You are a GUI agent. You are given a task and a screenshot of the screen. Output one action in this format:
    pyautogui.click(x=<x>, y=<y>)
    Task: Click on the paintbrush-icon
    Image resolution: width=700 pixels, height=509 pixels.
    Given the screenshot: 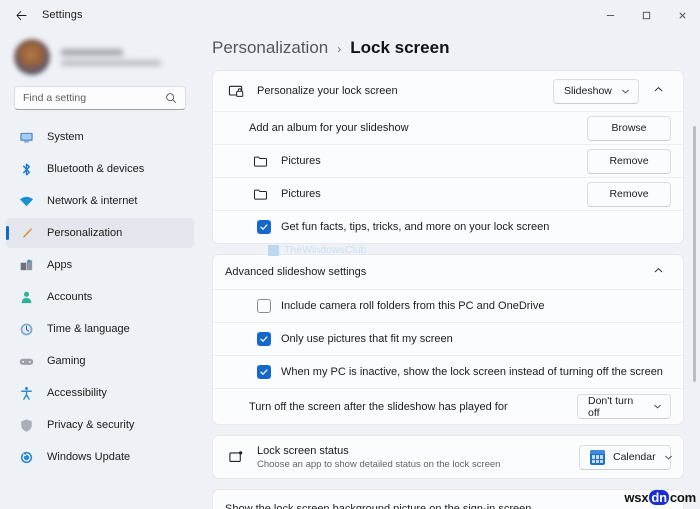 What is the action you would take?
    pyautogui.click(x=26, y=233)
    